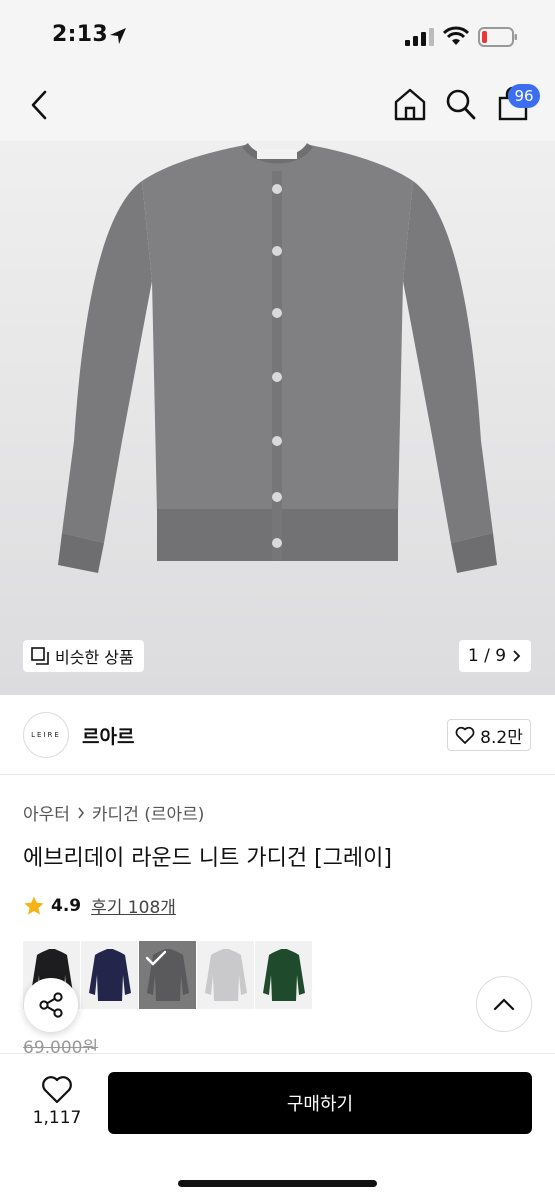 This screenshot has height=1200, width=555. Describe the element at coordinates (57, 1118) in the screenshot. I see `wishlist-count: 1,117` at that location.